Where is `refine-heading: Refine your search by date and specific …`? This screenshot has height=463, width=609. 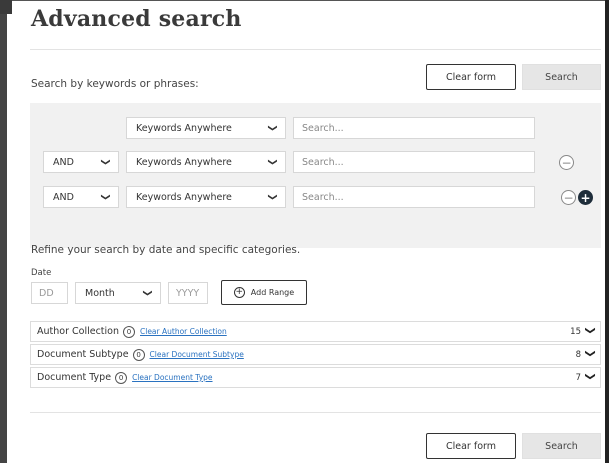 refine-heading: Refine your search by date and specific … is located at coordinates (166, 250).